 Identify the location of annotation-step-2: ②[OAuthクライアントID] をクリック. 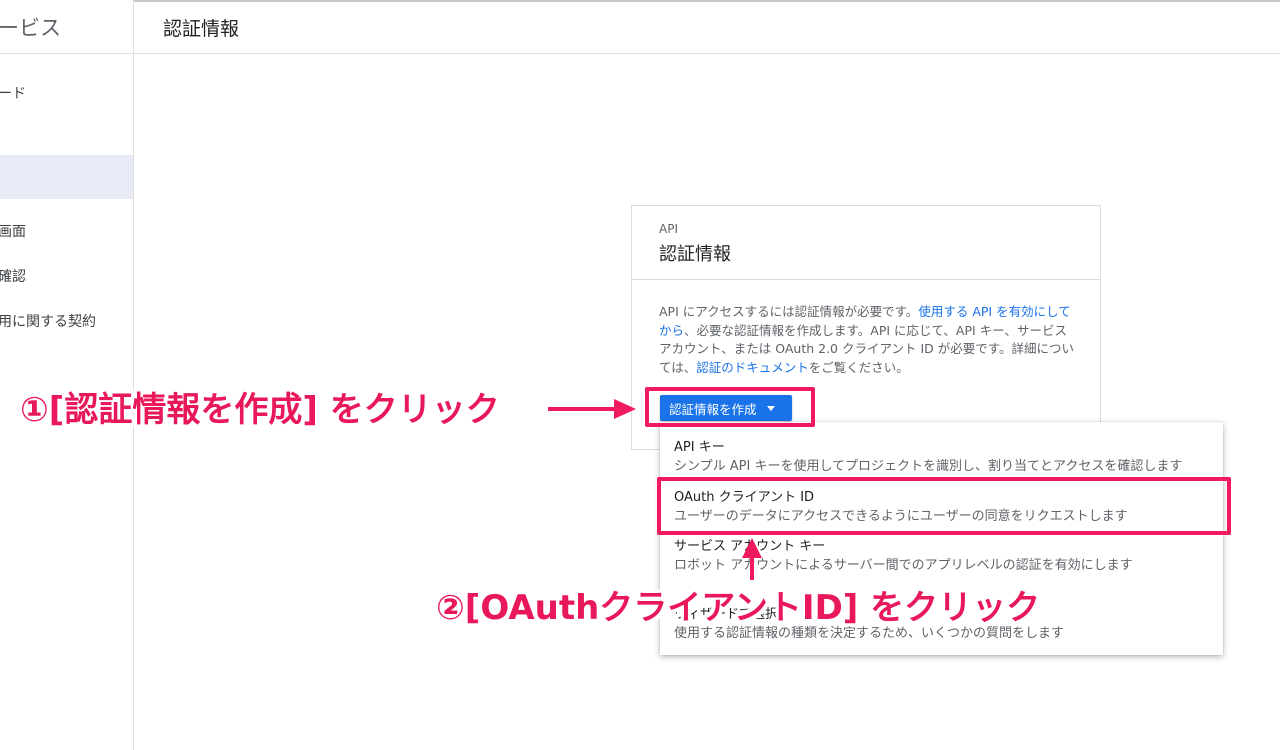
(738, 608).